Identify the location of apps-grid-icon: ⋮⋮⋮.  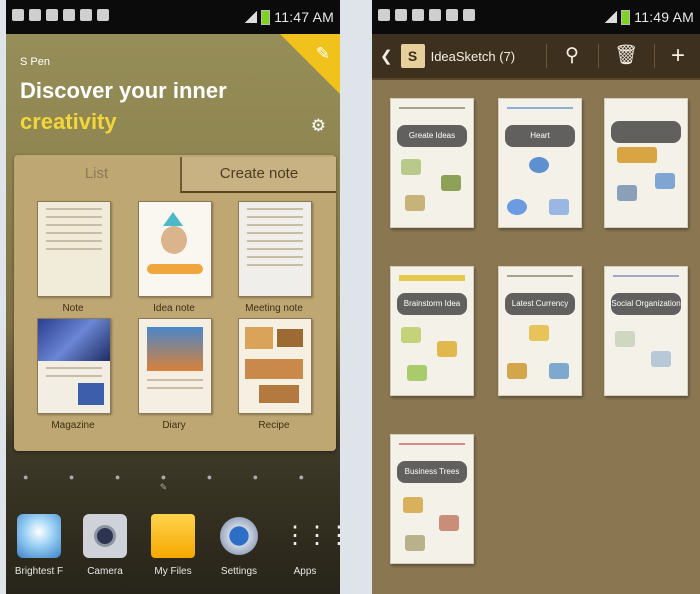
(311, 535).